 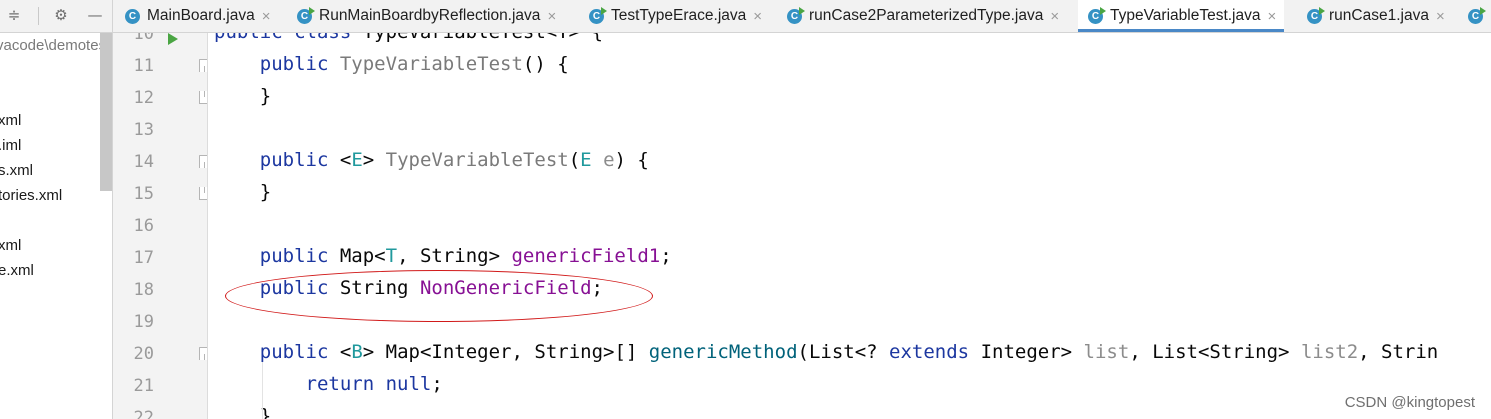 I want to click on code-line-15: }, so click(x=242, y=192).